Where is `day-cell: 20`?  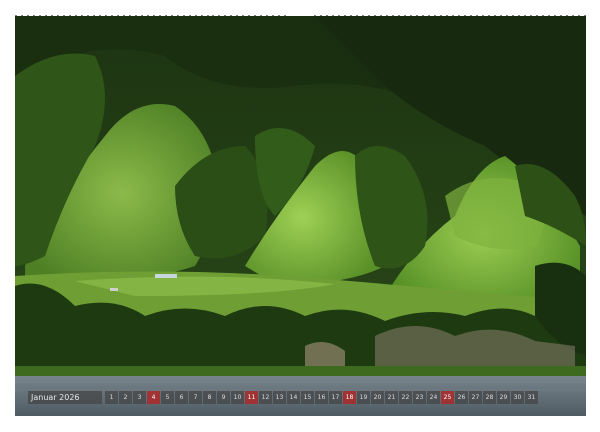 day-cell: 20 is located at coordinates (377, 397).